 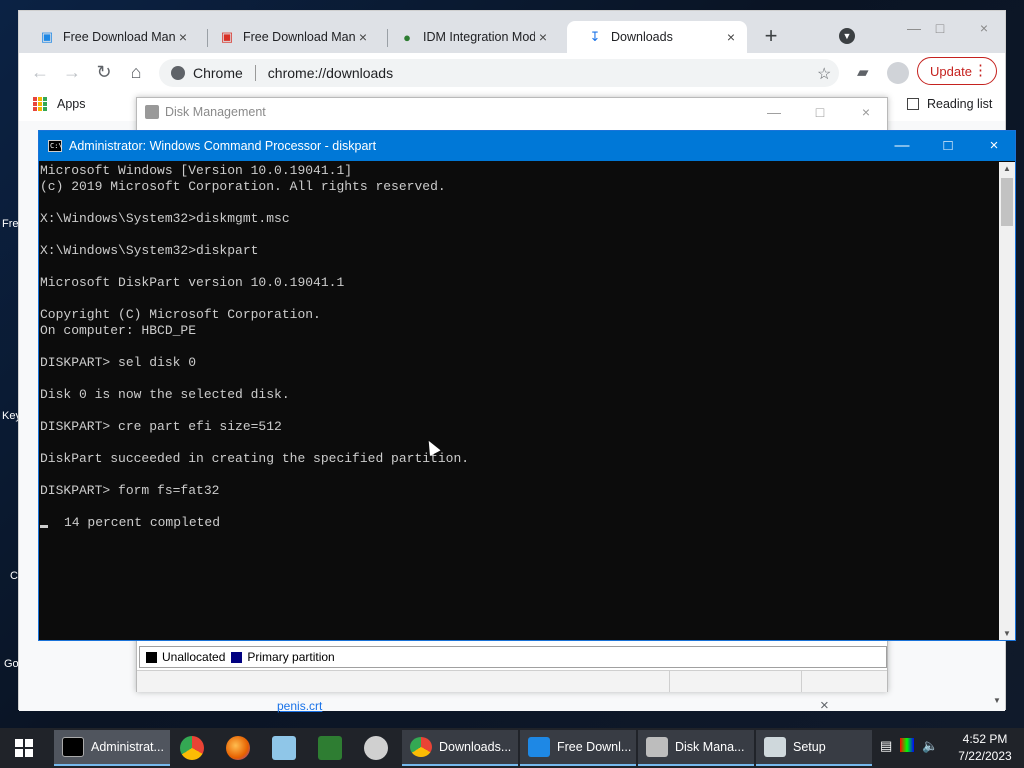 I want to click on network-icon: ▤, so click(x=886, y=746).